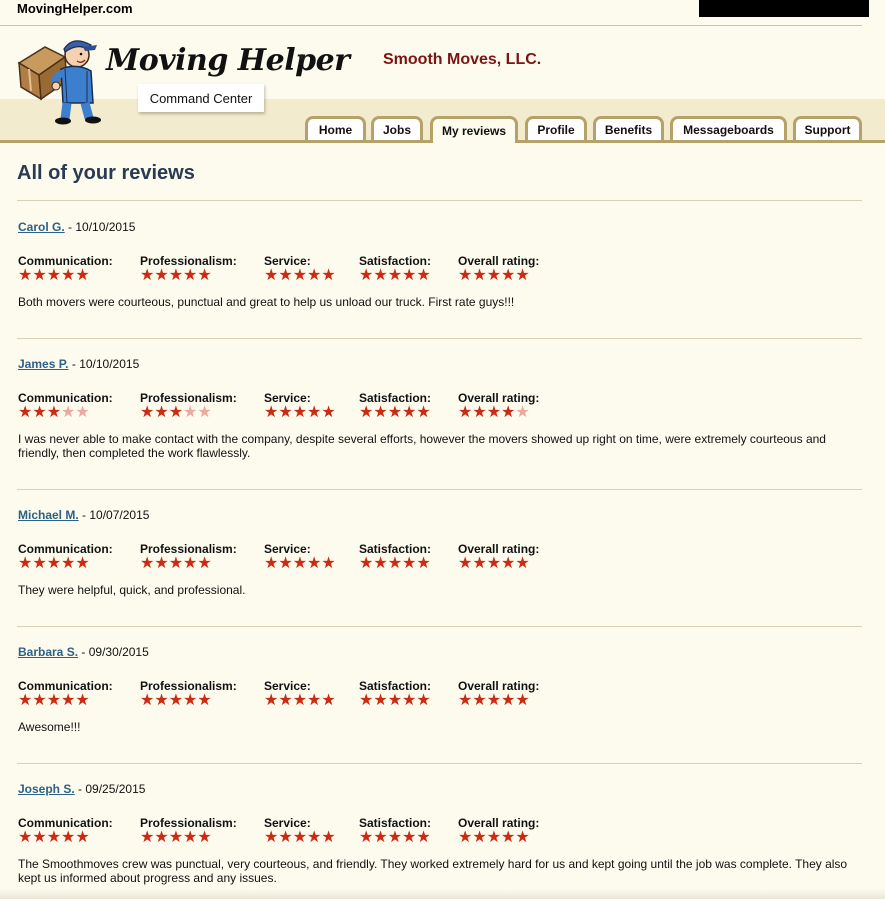  What do you see at coordinates (438, 652) in the screenshot?
I see `review-header: Barbara S. - 09/30/2015` at bounding box center [438, 652].